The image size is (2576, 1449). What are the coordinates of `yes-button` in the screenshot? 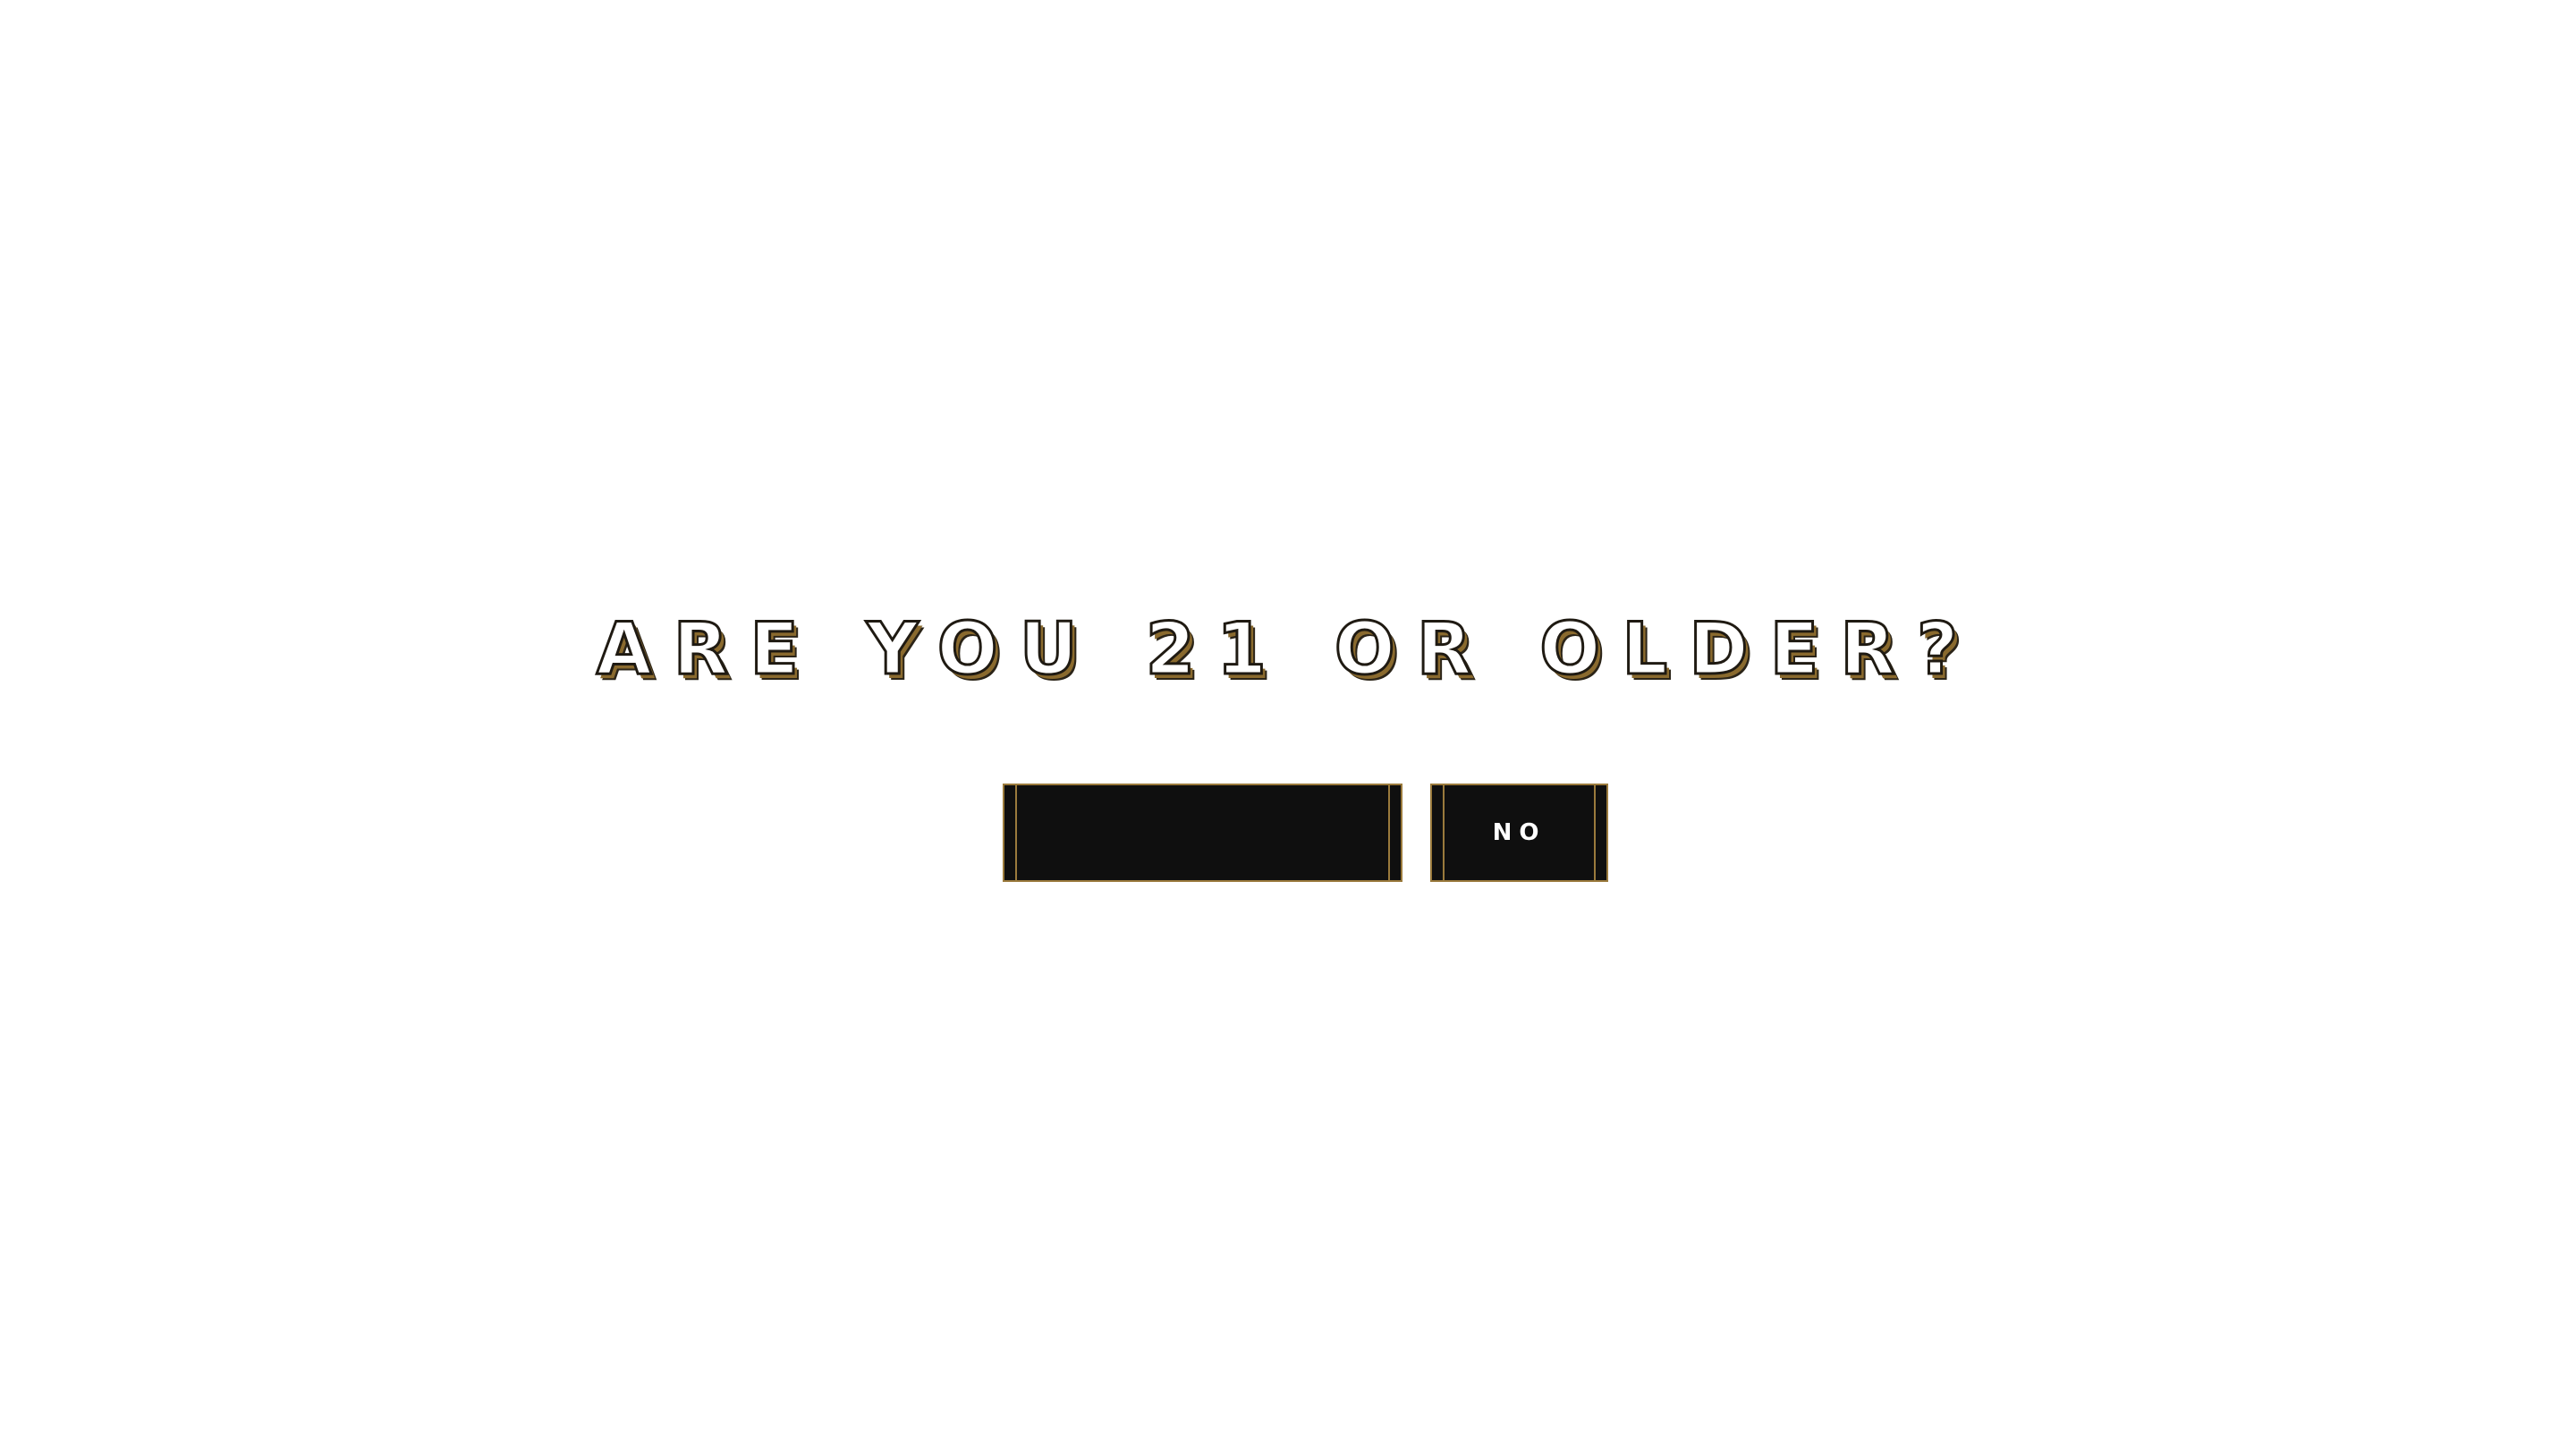 It's located at (1202, 833).